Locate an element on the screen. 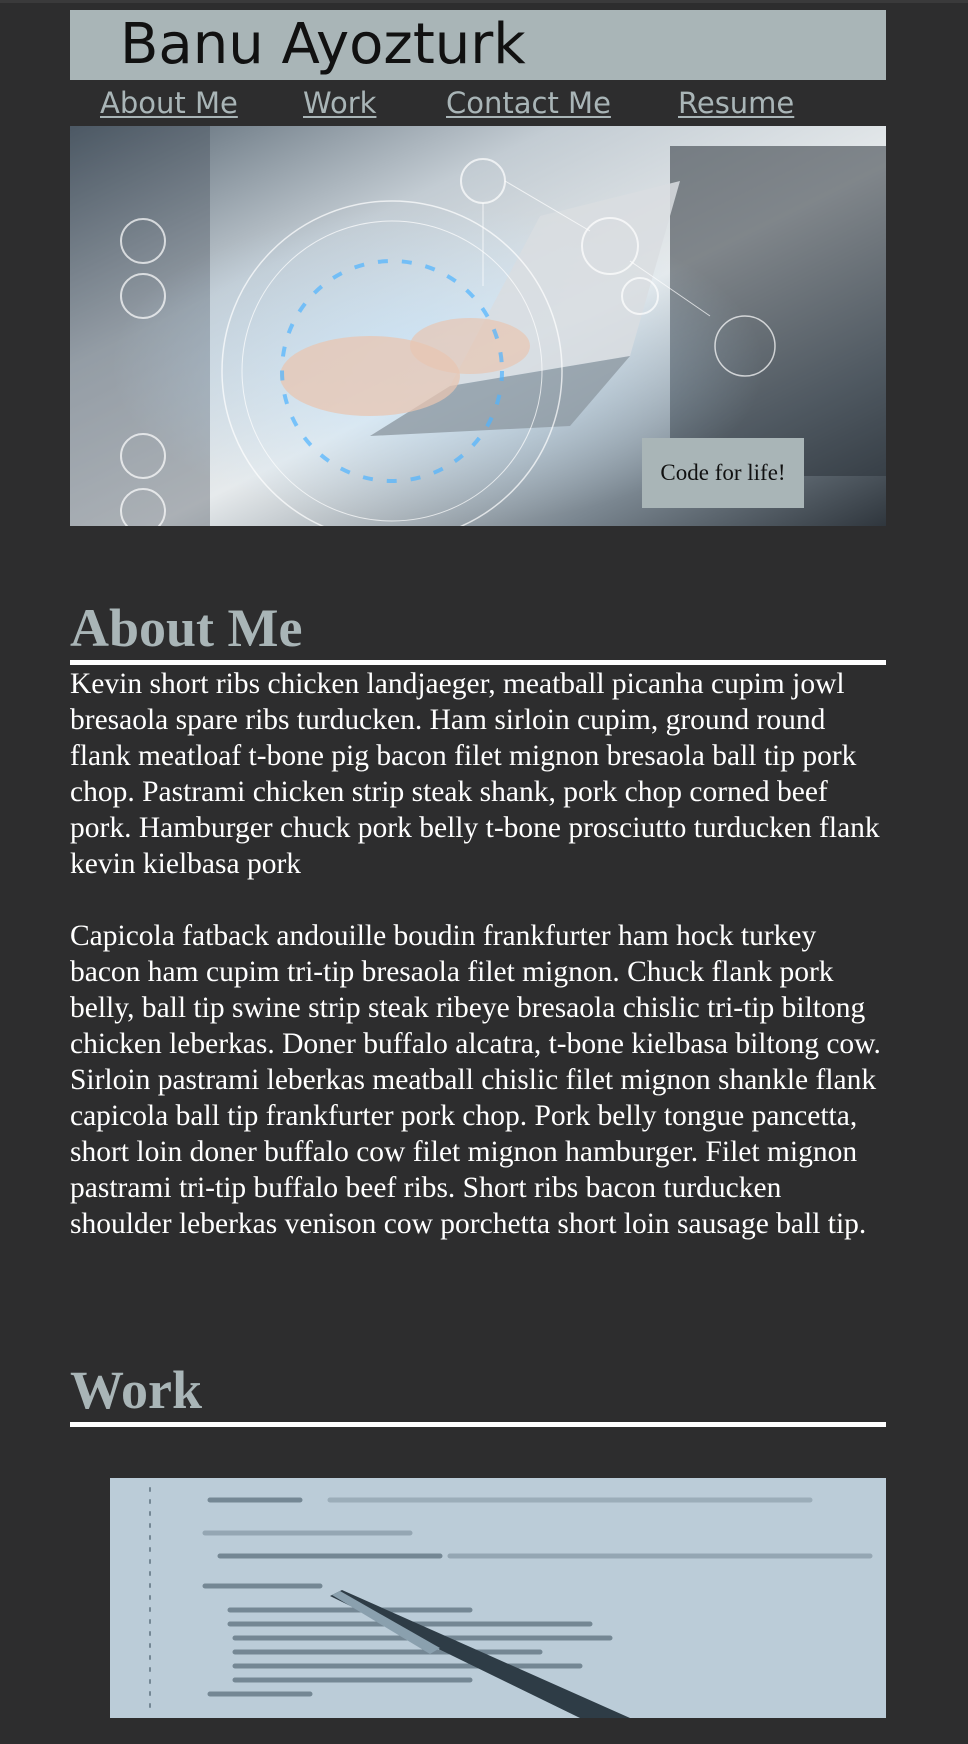  nav-link-work: Work is located at coordinates (339, 103).